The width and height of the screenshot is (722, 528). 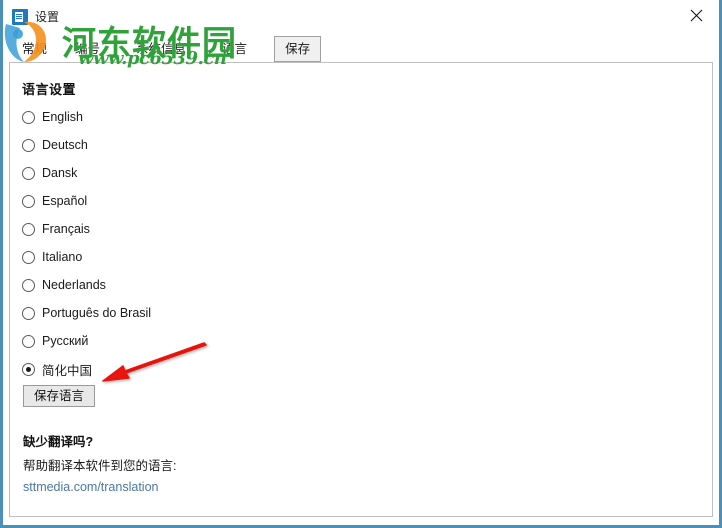 I want to click on radio-option-nederlands: Nederlands, so click(x=86, y=285).